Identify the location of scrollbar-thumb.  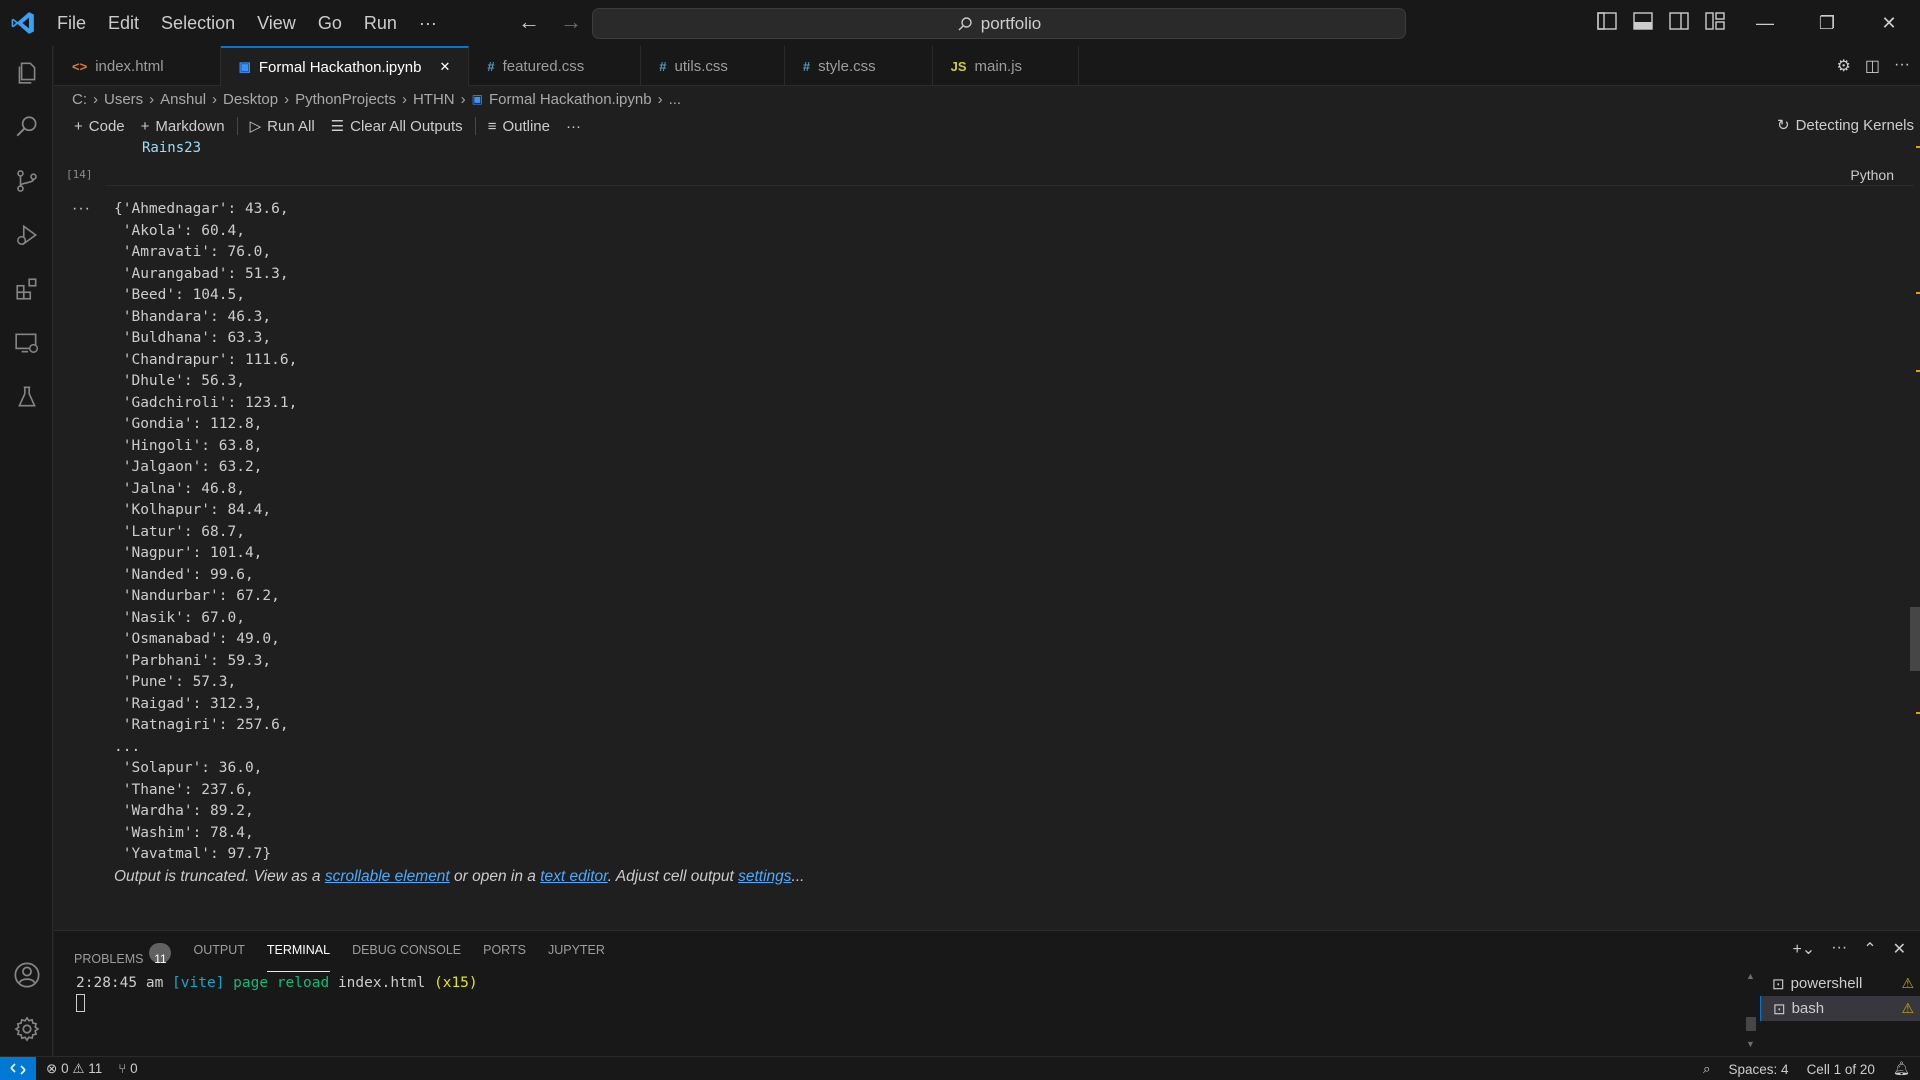
(1915, 639).